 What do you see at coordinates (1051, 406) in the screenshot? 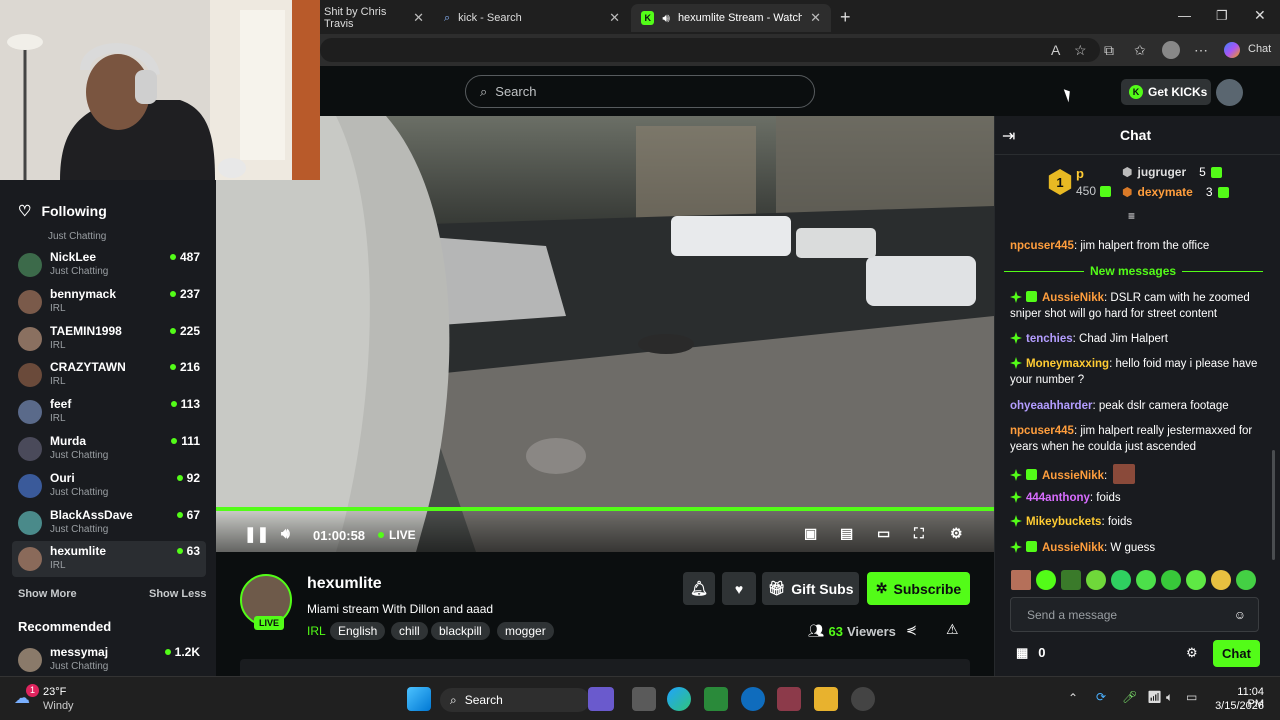
I see `chat-username: ohyeaahharder` at bounding box center [1051, 406].